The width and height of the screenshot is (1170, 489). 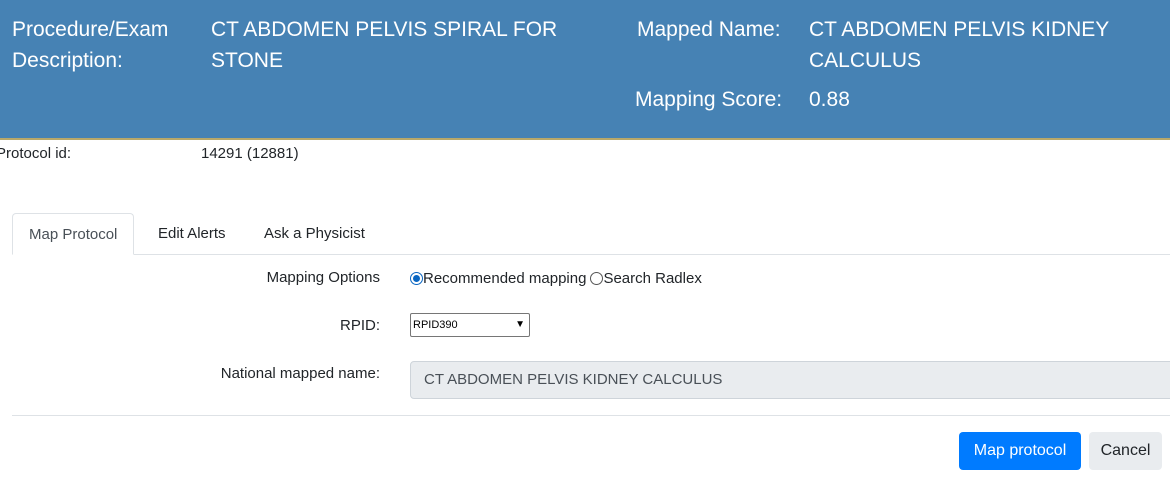 I want to click on protocol-id-value: 14291 (12881), so click(x=250, y=153).